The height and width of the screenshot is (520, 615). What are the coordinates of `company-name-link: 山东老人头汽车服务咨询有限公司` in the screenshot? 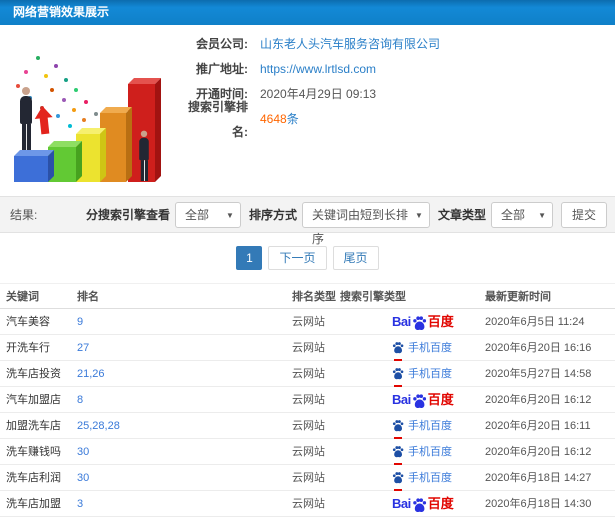 It's located at (350, 44).